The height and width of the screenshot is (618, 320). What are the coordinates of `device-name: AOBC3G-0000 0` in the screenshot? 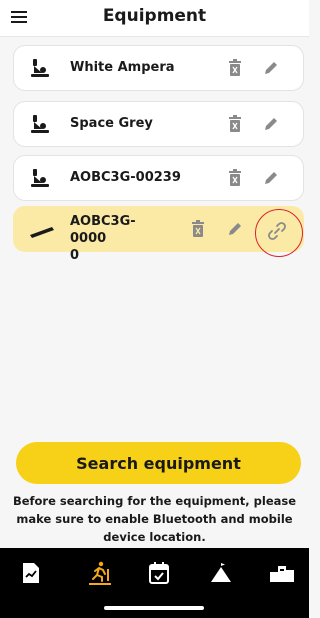 It's located at (103, 238).